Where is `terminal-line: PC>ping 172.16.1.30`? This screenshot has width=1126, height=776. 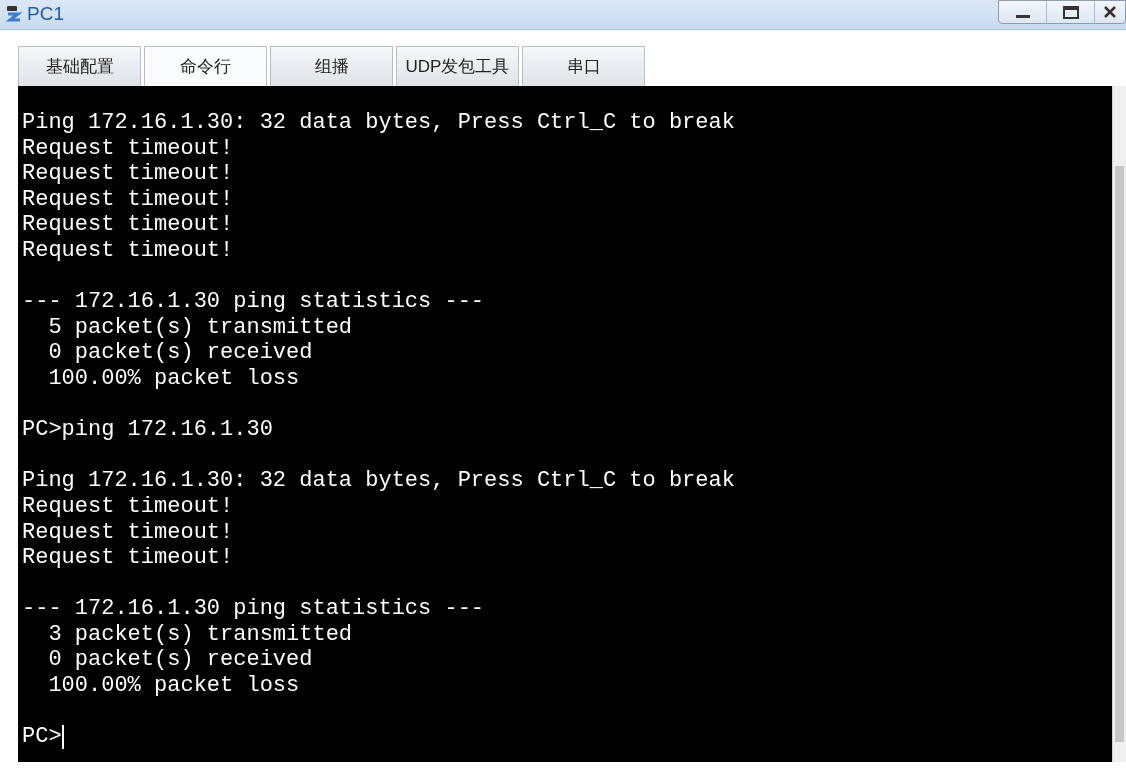 terminal-line: PC>ping 172.16.1.30 is located at coordinates (147, 430).